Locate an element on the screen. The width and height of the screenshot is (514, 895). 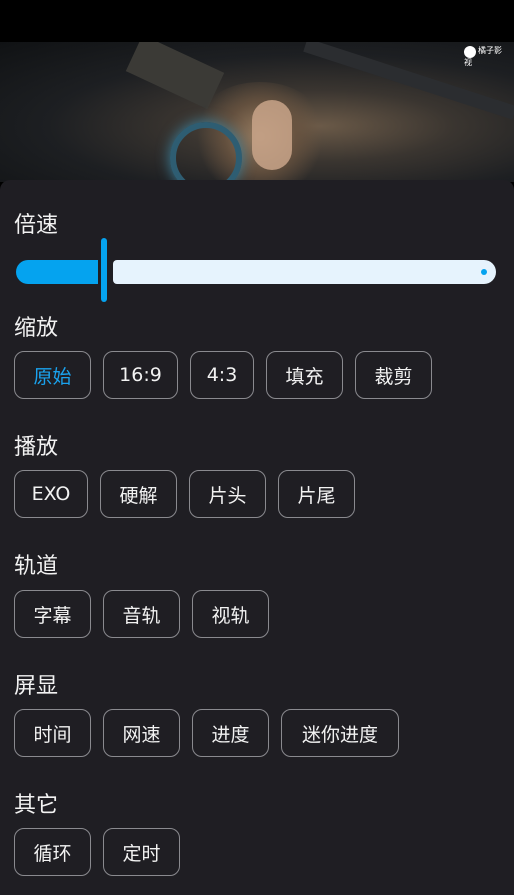
speed-slider-thumb is located at coordinates (104, 270).